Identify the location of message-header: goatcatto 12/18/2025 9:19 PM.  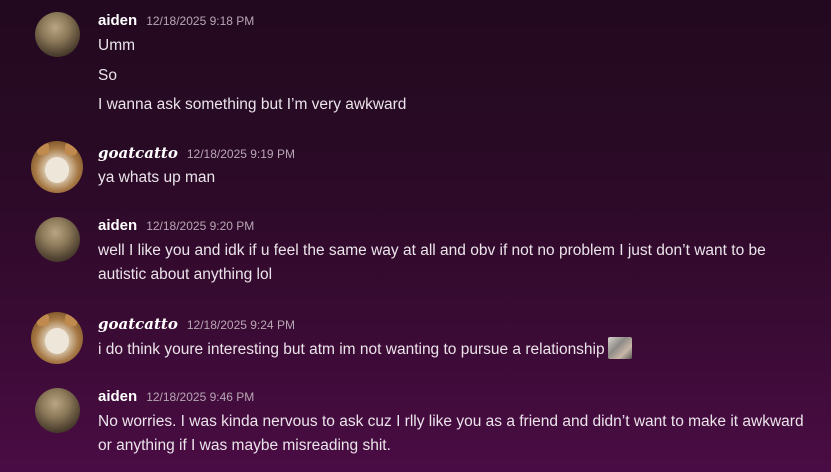
(196, 154).